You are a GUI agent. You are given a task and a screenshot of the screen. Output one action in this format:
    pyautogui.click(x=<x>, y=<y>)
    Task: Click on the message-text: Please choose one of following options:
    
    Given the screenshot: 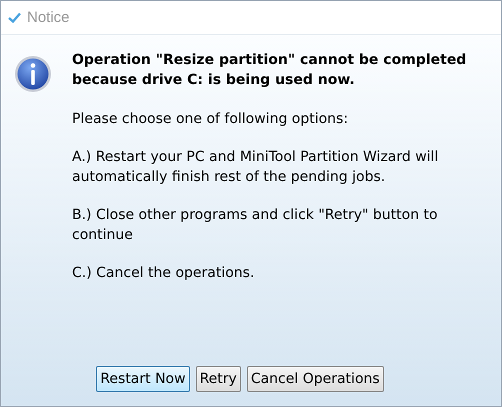 What is the action you would take?
    pyautogui.click(x=211, y=119)
    